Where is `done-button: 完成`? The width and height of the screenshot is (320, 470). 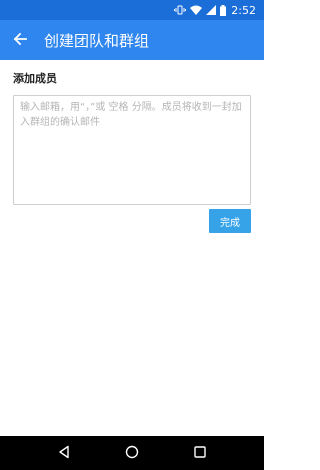
done-button: 完成 is located at coordinates (230, 221).